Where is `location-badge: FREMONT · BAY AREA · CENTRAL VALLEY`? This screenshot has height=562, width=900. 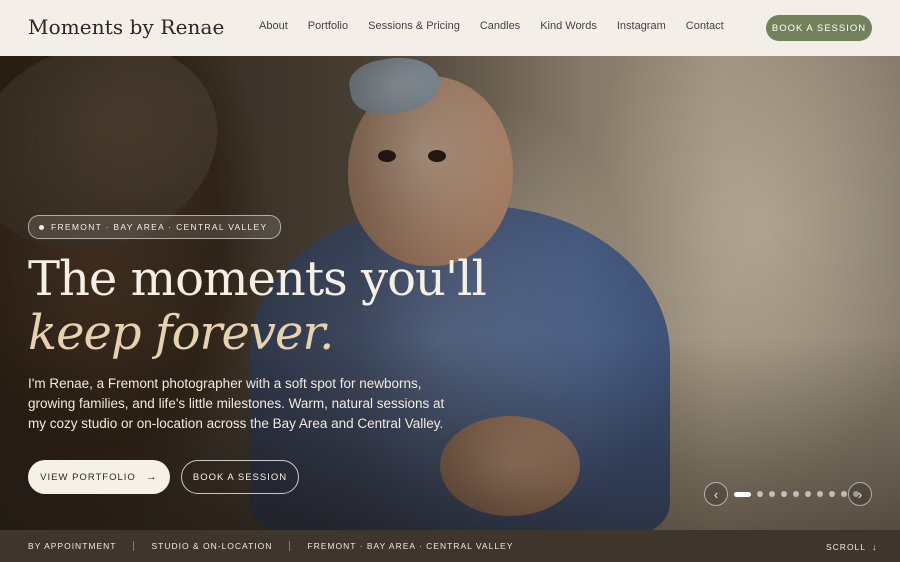
location-badge: FREMONT · BAY AREA · CENTRAL VALLEY is located at coordinates (154, 227).